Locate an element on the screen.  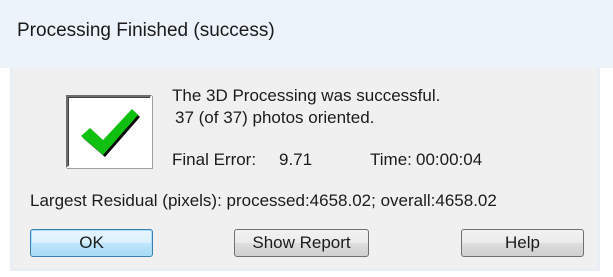
ok-button: OK is located at coordinates (91, 243).